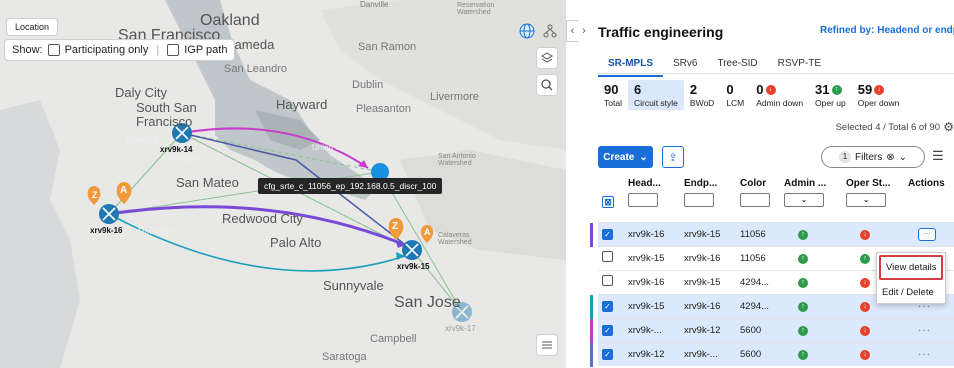 The height and width of the screenshot is (368, 954). Describe the element at coordinates (374, 4) in the screenshot. I see `place-danville: Danville` at that location.